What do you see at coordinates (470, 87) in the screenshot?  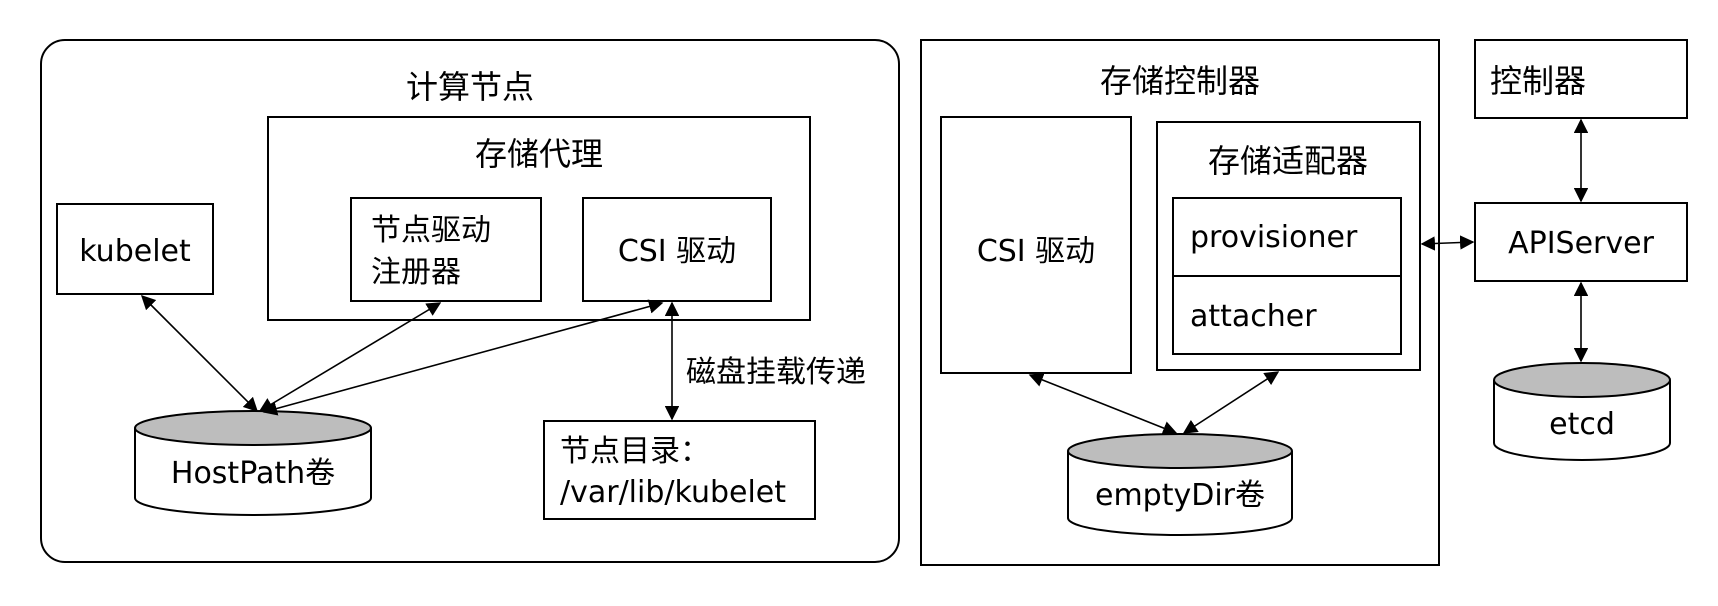 I see `compute-node-title: 计算节点` at bounding box center [470, 87].